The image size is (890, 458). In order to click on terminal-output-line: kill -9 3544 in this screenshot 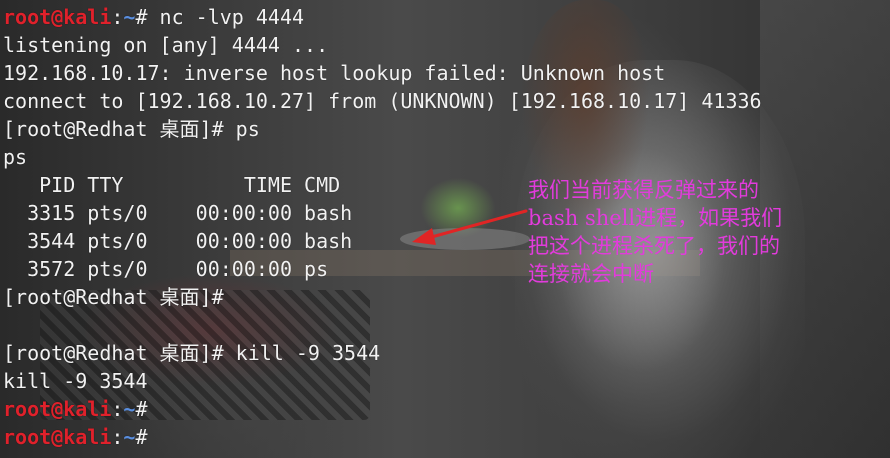, I will do `click(75, 381)`.